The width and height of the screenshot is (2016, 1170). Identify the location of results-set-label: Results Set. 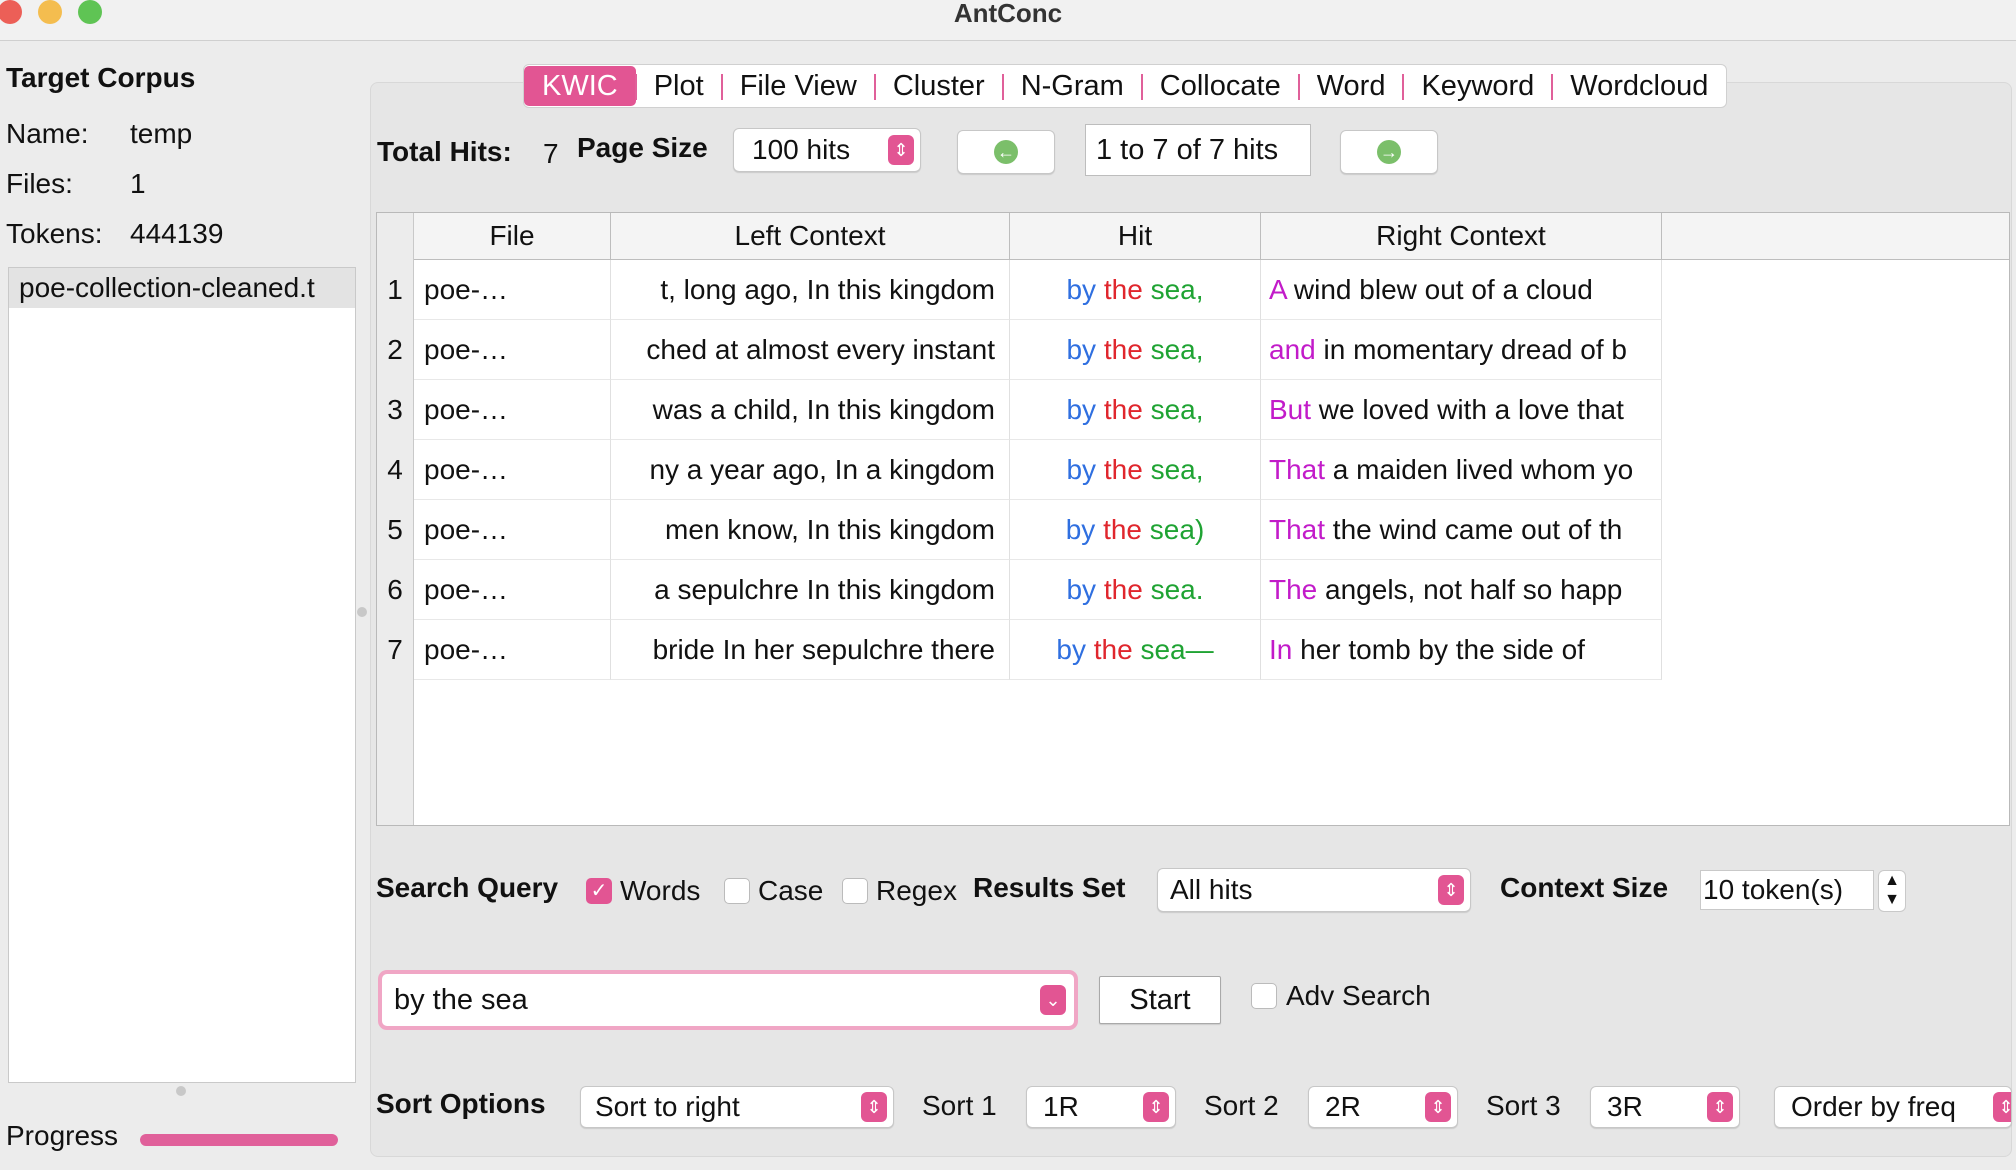
(1049, 887).